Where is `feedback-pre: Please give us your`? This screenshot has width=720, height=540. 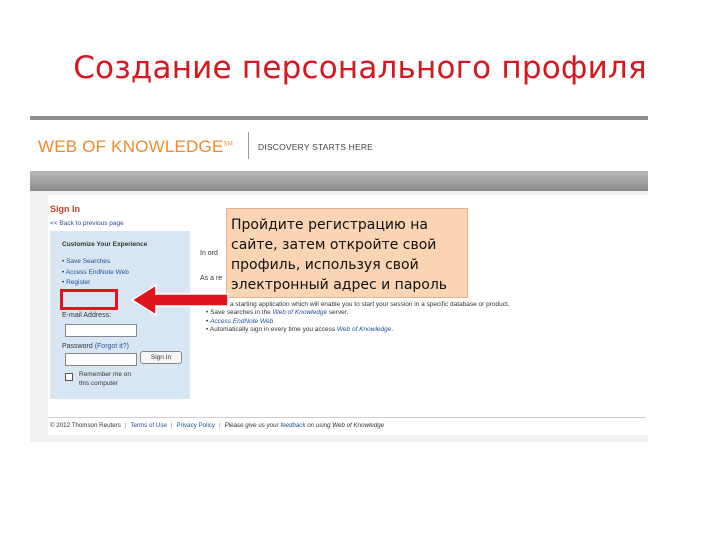 feedback-pre: Please give us your is located at coordinates (252, 425).